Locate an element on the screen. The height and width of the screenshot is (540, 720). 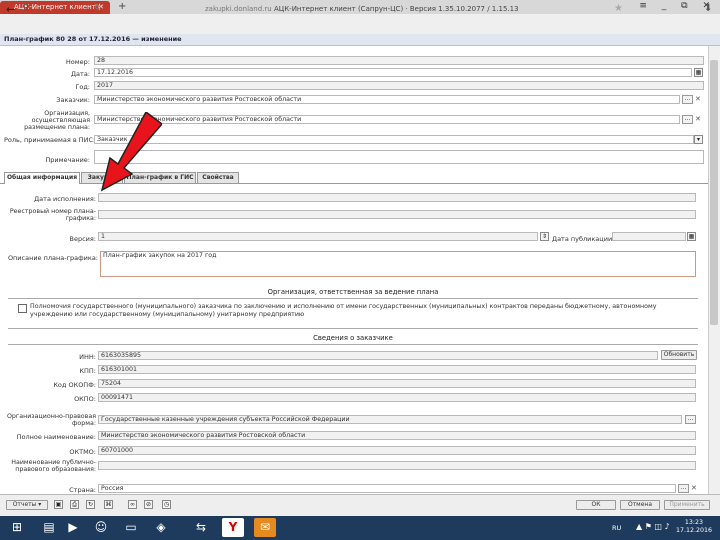
public-entity-field is located at coordinates (397, 465).